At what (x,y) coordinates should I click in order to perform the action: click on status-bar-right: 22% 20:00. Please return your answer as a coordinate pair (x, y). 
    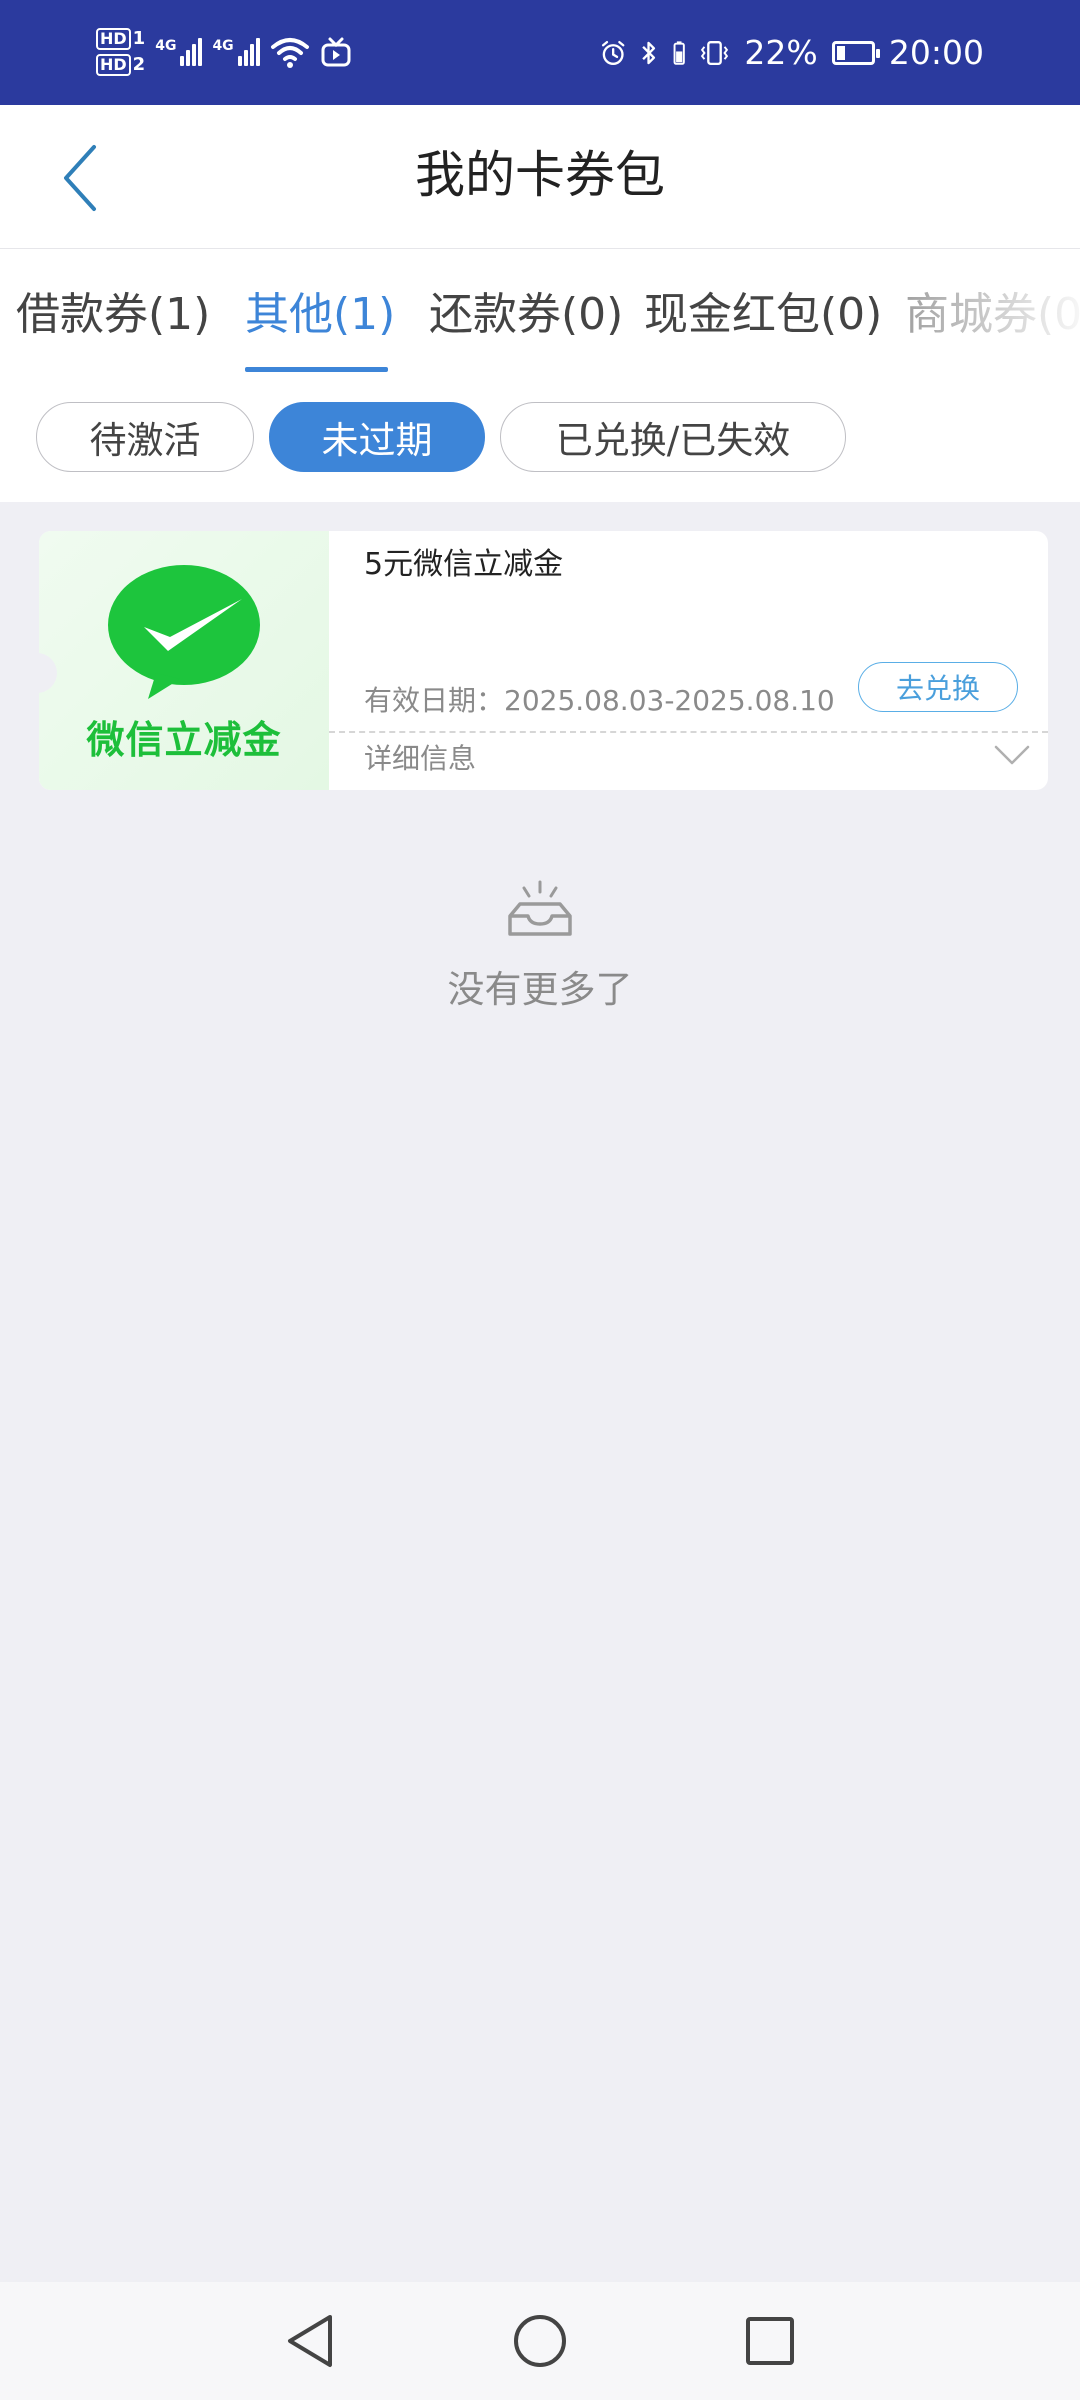
    Looking at the image, I should click on (840, 53).